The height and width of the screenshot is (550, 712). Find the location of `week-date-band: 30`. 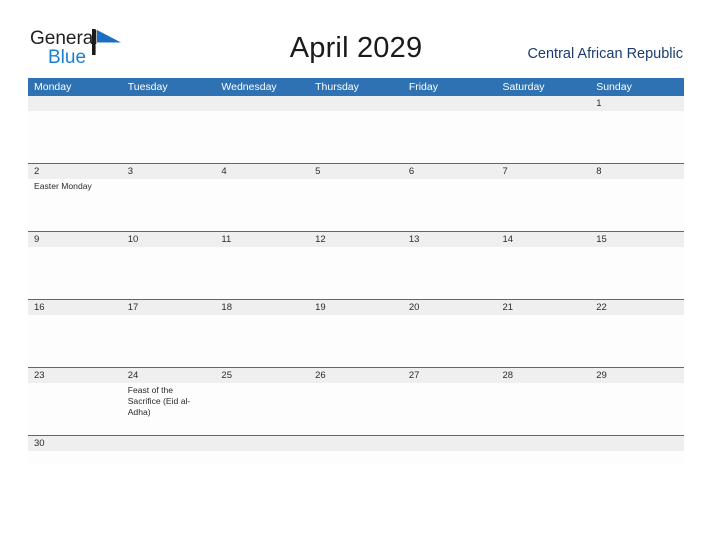

week-date-band: 30 is located at coordinates (356, 443).